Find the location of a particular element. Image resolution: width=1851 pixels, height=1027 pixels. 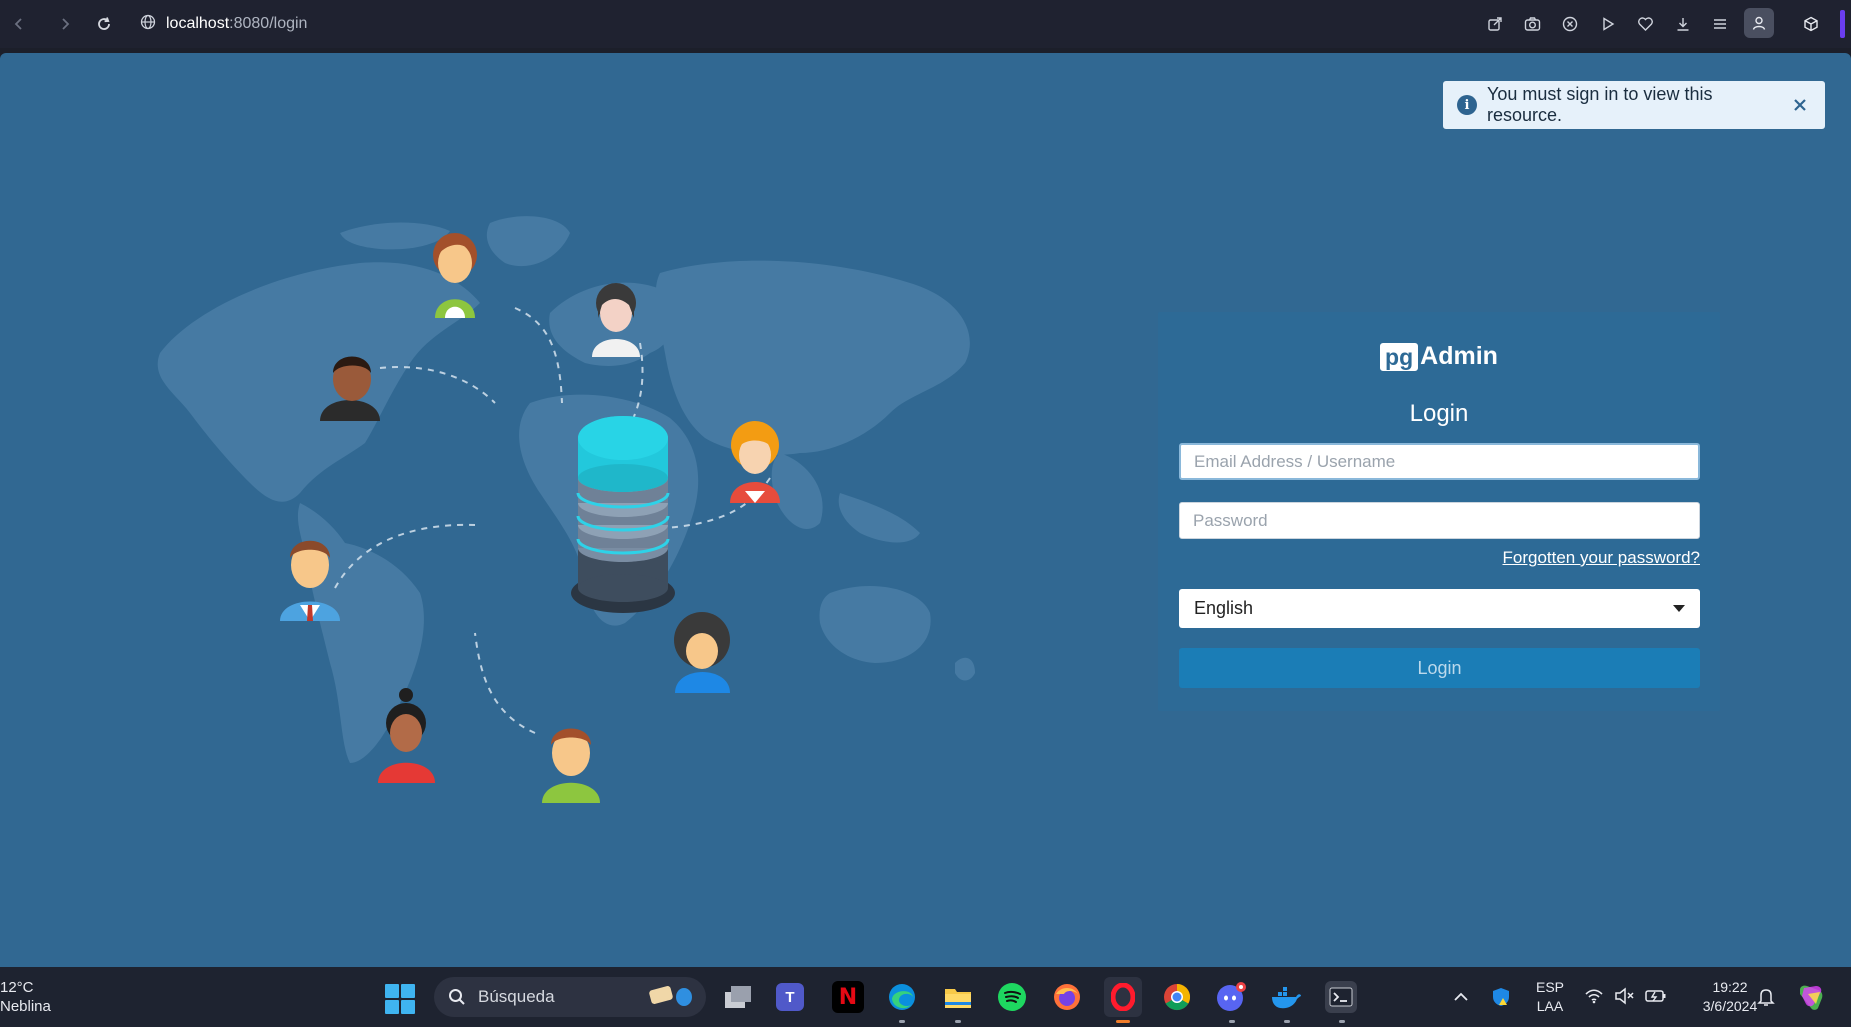

windows-start-icon is located at coordinates (400, 999).